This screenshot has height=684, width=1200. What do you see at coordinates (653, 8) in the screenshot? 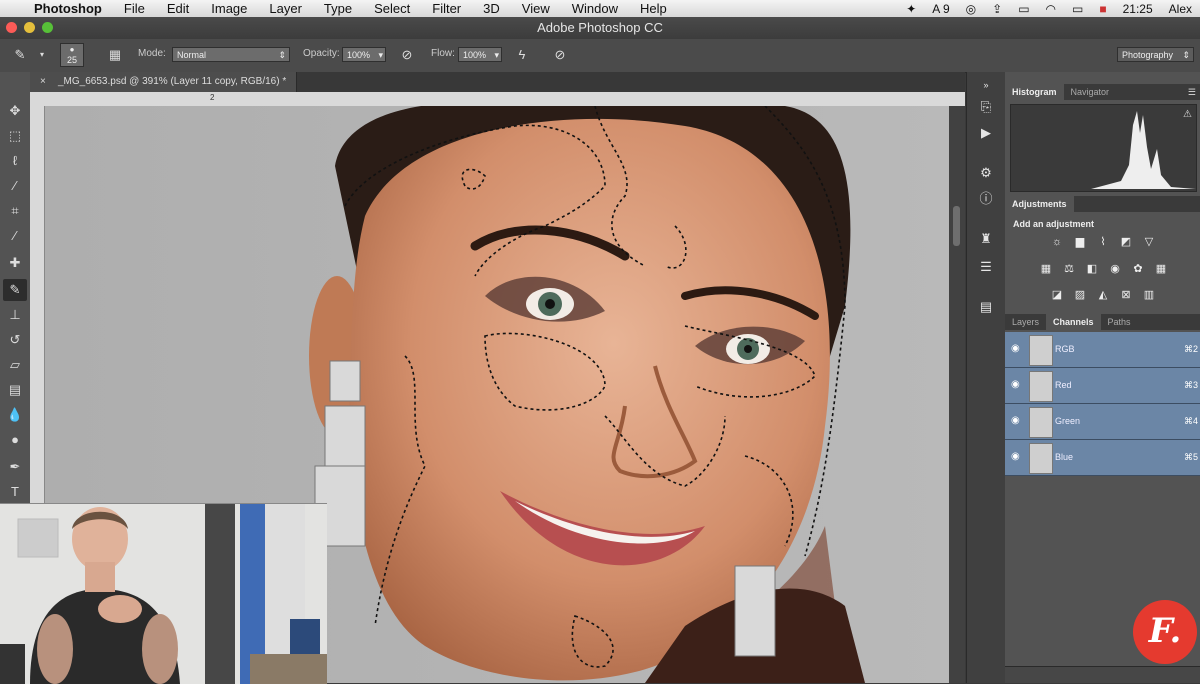
I see `menu-help: Help` at bounding box center [653, 8].